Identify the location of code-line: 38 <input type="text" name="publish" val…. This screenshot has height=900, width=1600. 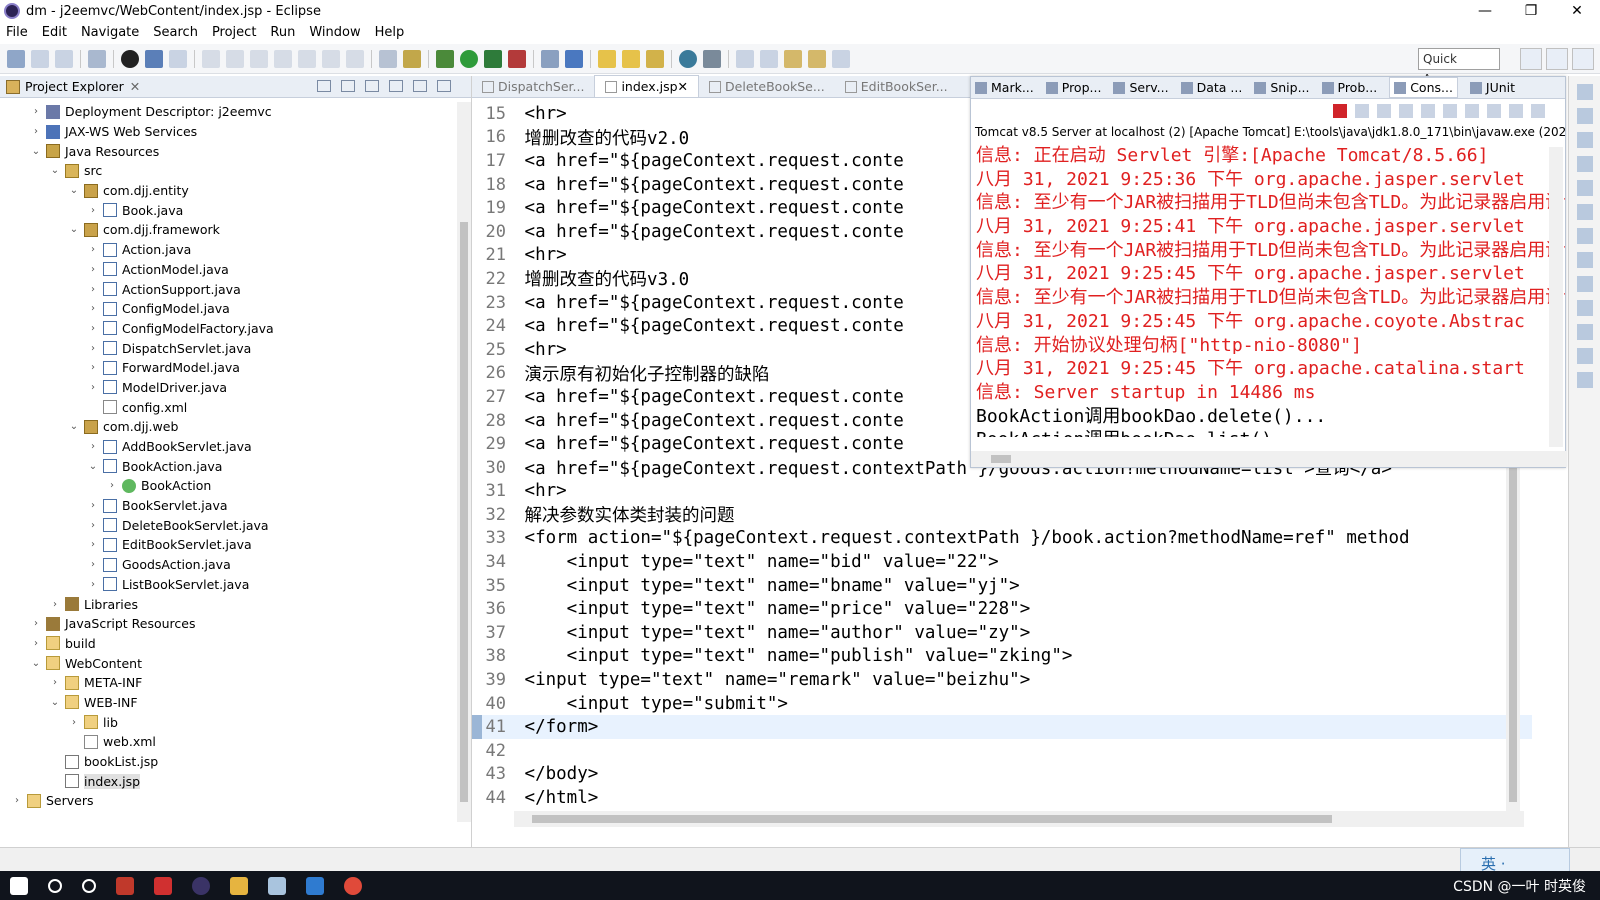
(1002, 657).